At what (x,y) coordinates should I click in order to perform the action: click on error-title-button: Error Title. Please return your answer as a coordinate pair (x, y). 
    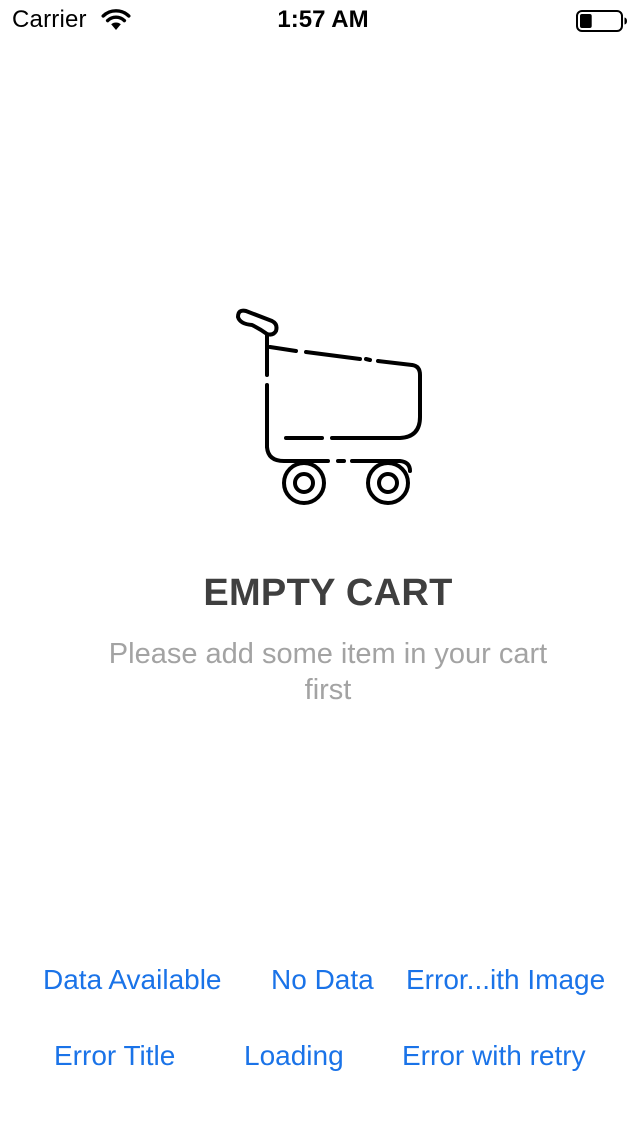
    Looking at the image, I should click on (114, 1056).